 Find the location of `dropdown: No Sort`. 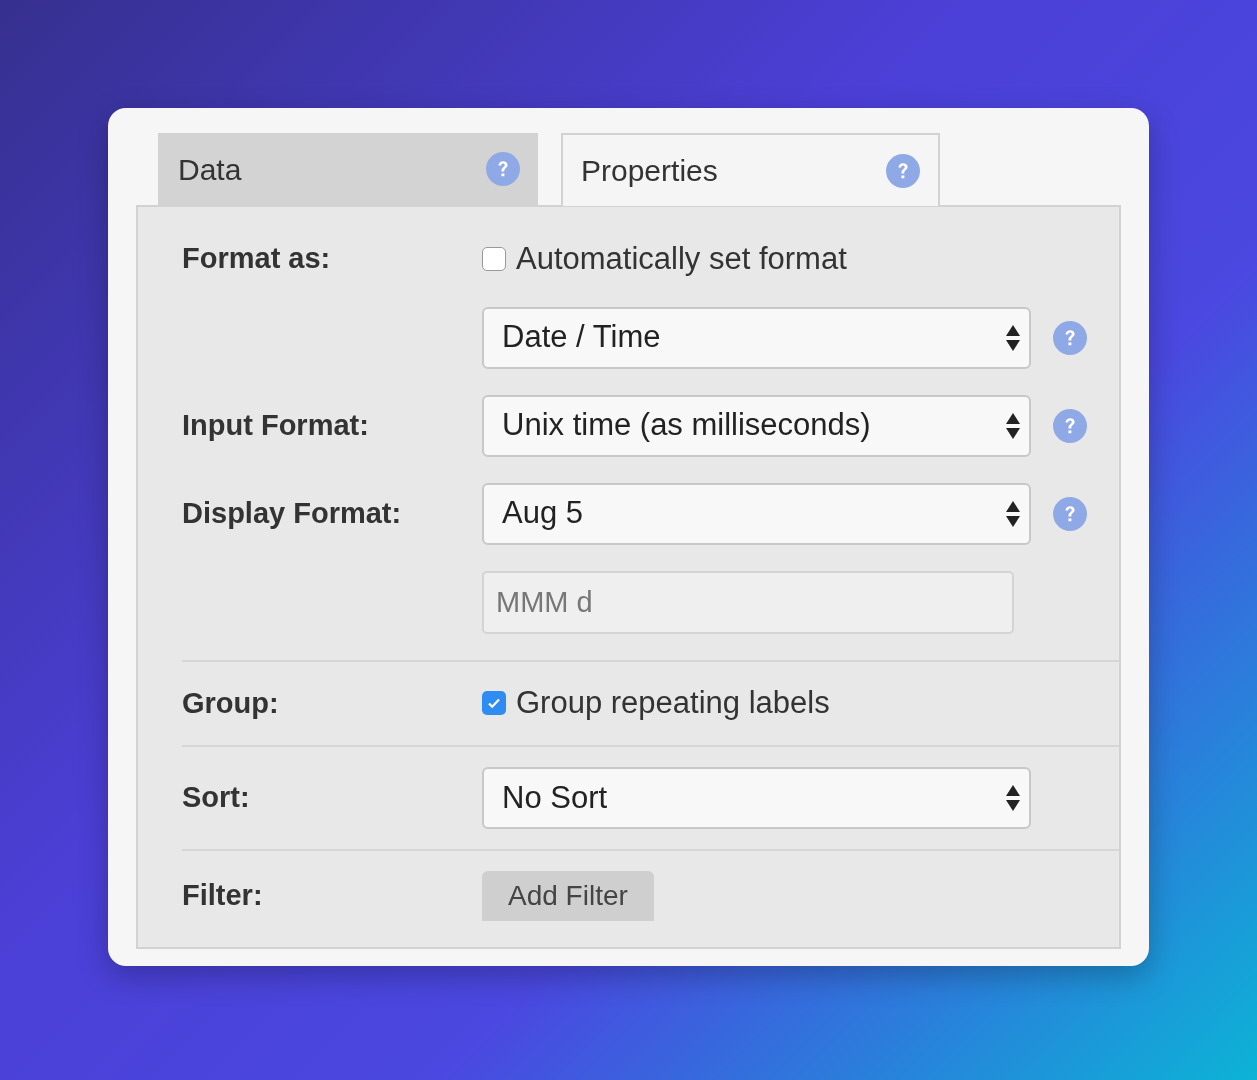

dropdown: No Sort is located at coordinates (756, 798).